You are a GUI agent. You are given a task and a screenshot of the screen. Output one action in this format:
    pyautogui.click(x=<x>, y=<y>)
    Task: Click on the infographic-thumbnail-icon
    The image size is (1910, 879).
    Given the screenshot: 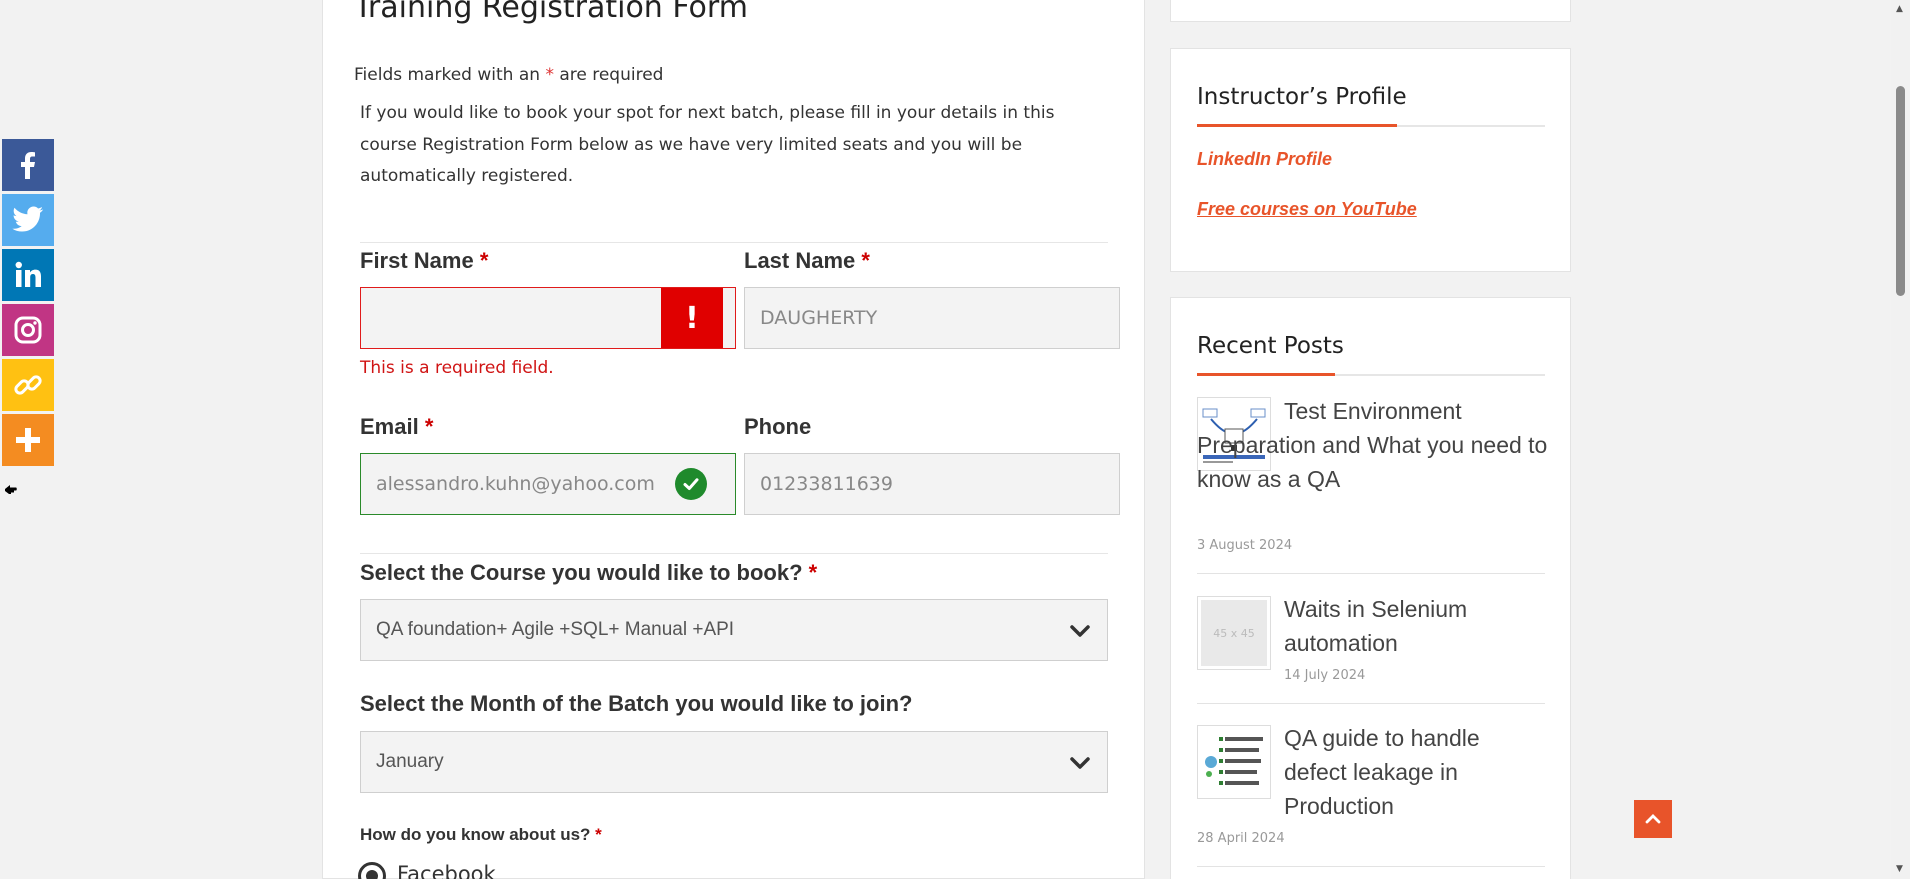 What is the action you would take?
    pyautogui.click(x=1234, y=762)
    